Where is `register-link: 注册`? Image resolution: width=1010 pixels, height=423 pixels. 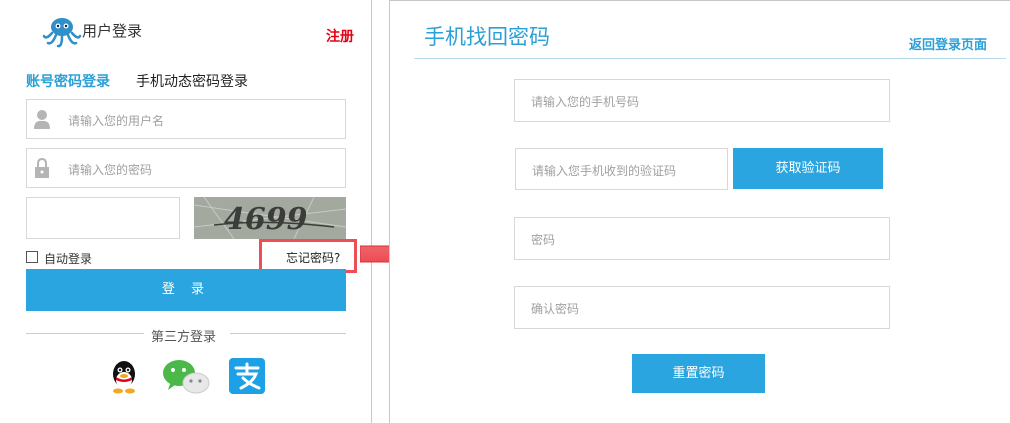
register-link: 注册 is located at coordinates (340, 36).